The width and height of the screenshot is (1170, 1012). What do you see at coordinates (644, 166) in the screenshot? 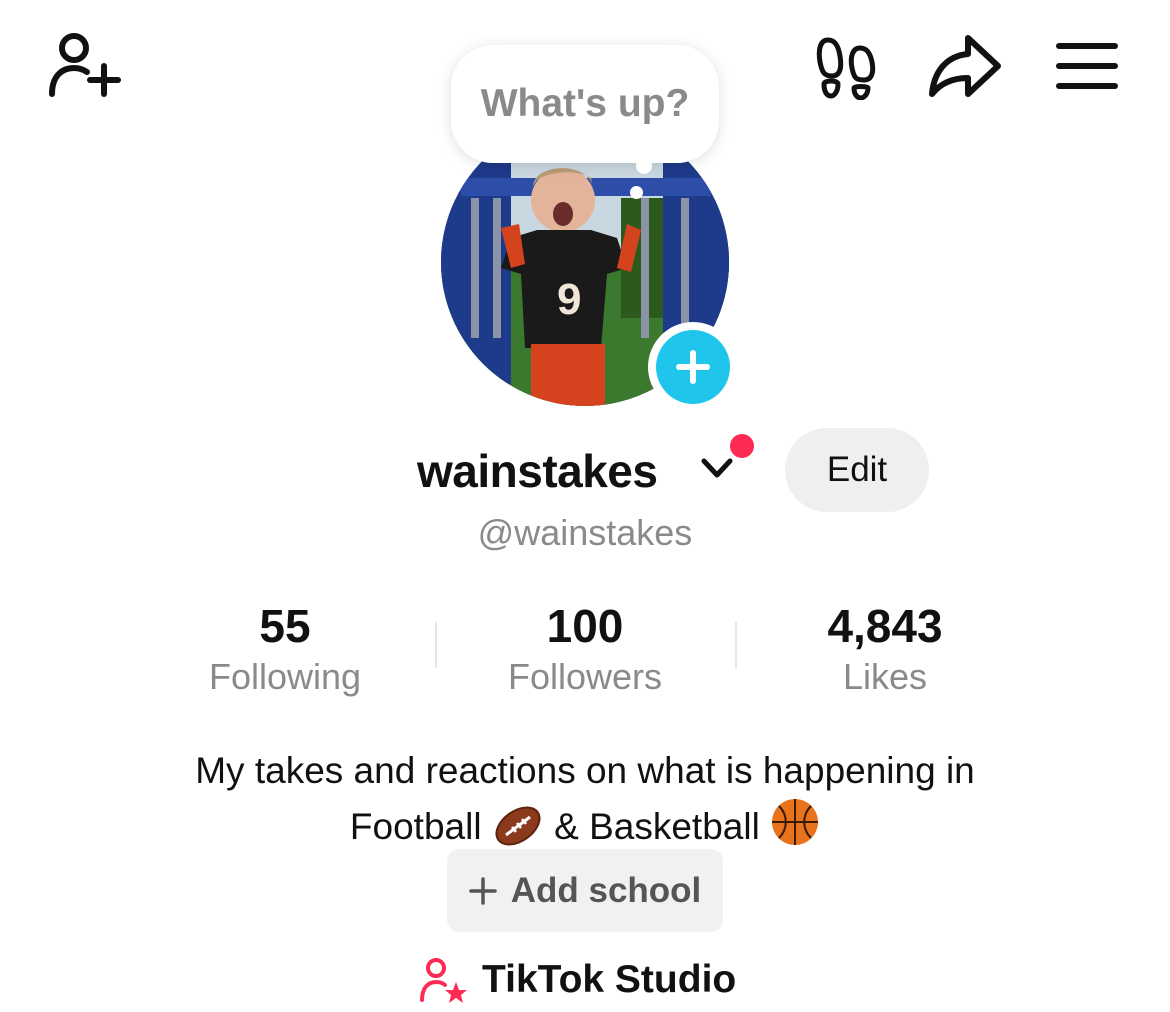
I see `bubble-tail` at bounding box center [644, 166].